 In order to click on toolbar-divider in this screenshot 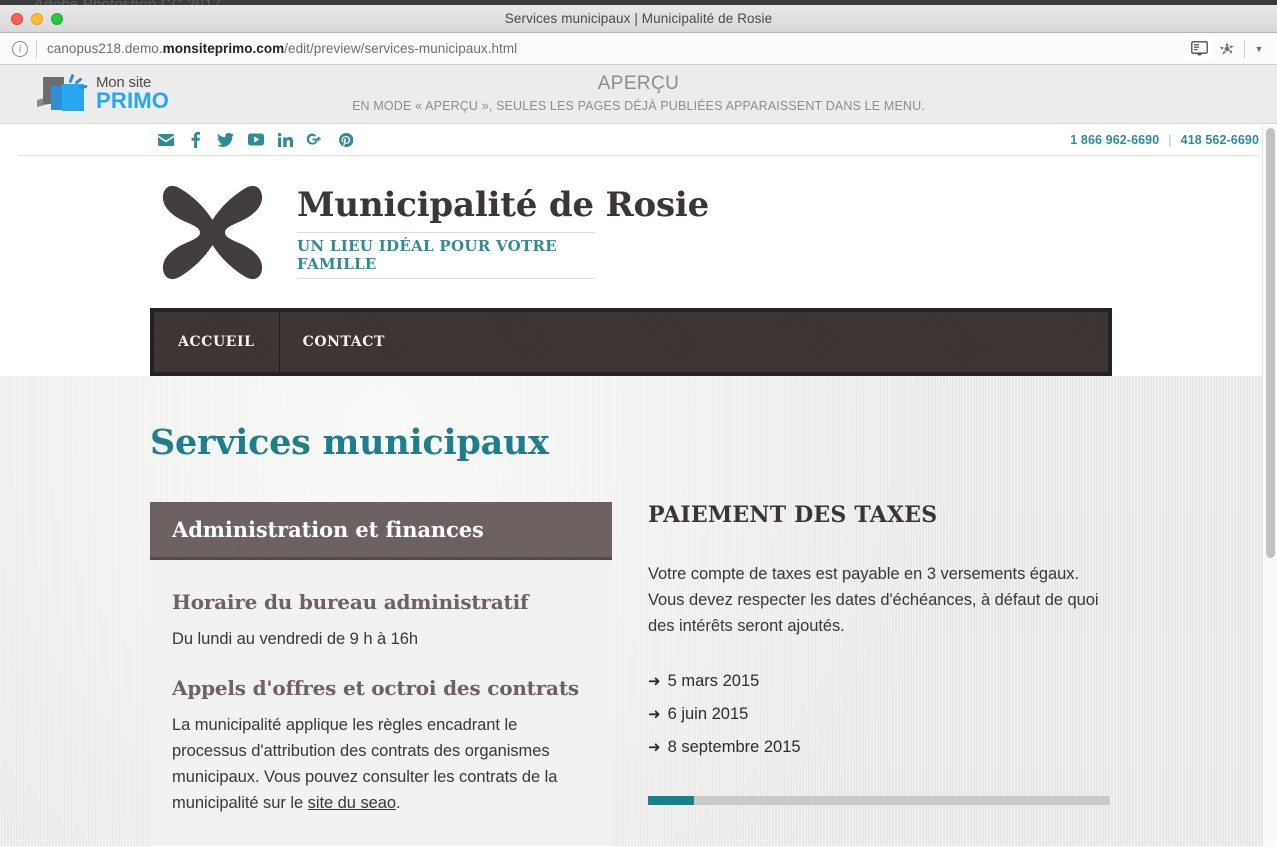, I will do `click(1244, 48)`.